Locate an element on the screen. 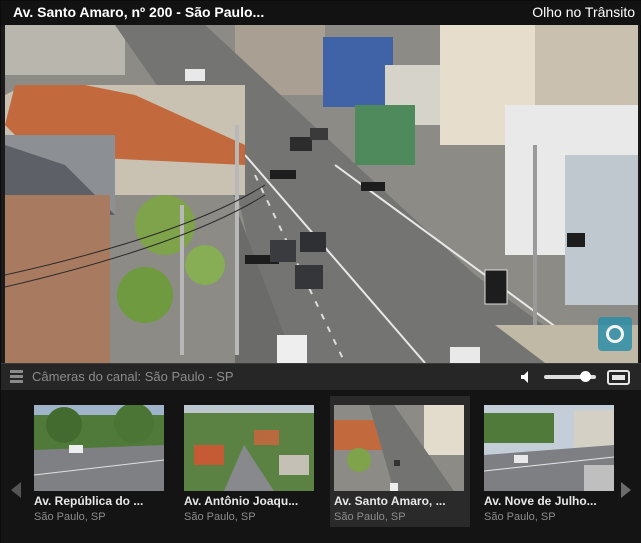 This screenshot has width=641, height=543. camera-thumbnail-item-selected: Av. Santo Amaro, ... São Paulo, SP is located at coordinates (400, 461).